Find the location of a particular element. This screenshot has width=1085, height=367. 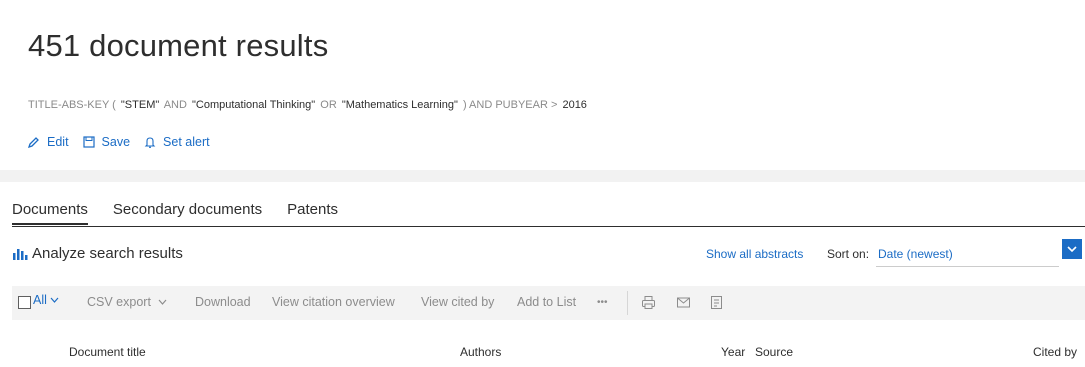

sort-dropdown-button is located at coordinates (1072, 249).